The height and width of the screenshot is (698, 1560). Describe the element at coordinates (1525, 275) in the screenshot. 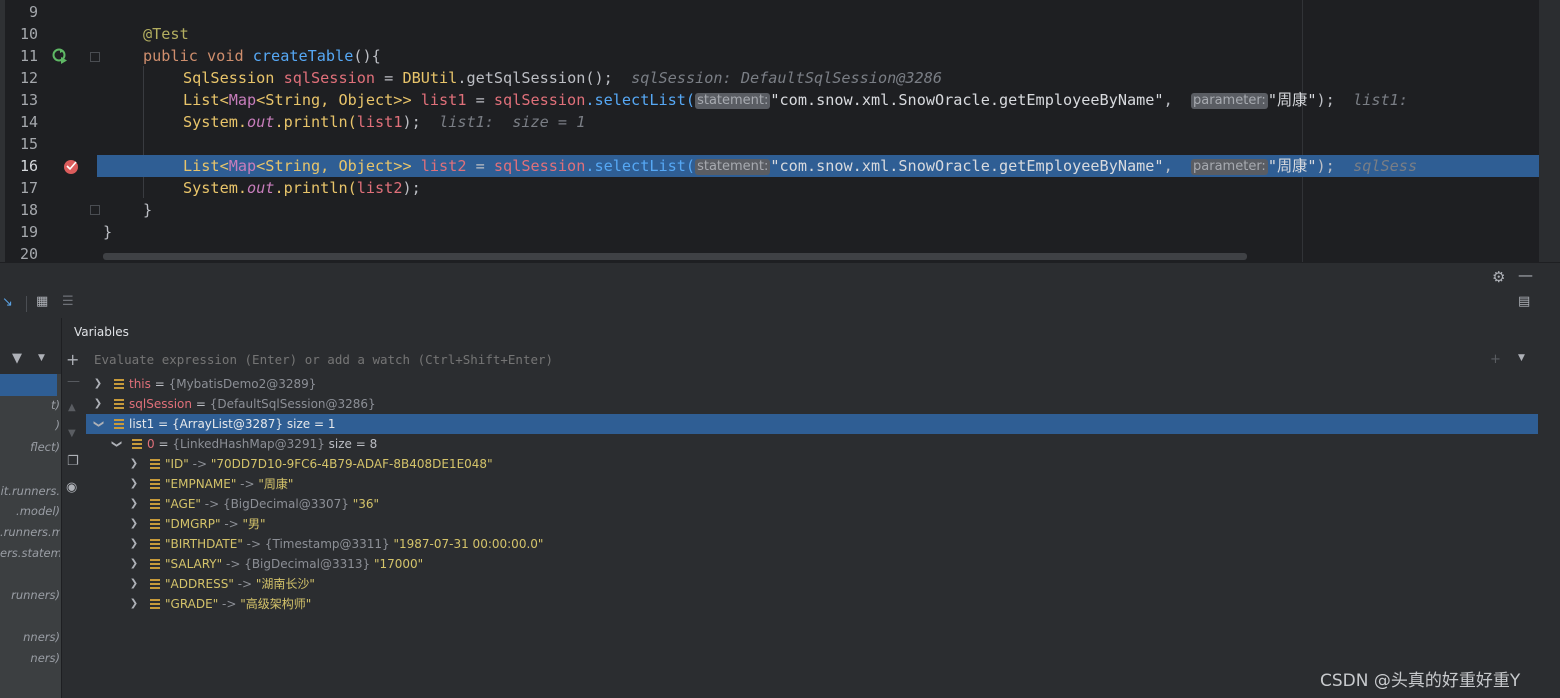

I see `minimize-icon: —` at that location.